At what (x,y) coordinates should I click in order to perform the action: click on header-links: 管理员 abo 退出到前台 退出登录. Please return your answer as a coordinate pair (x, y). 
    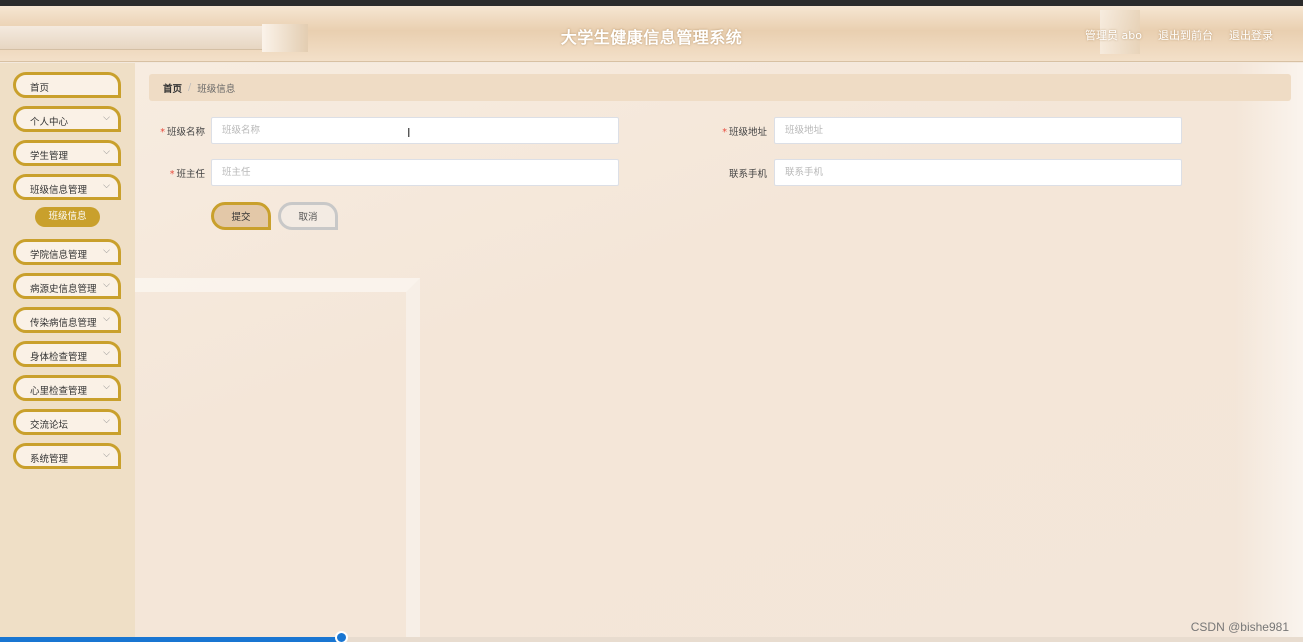
    Looking at the image, I should click on (1179, 35).